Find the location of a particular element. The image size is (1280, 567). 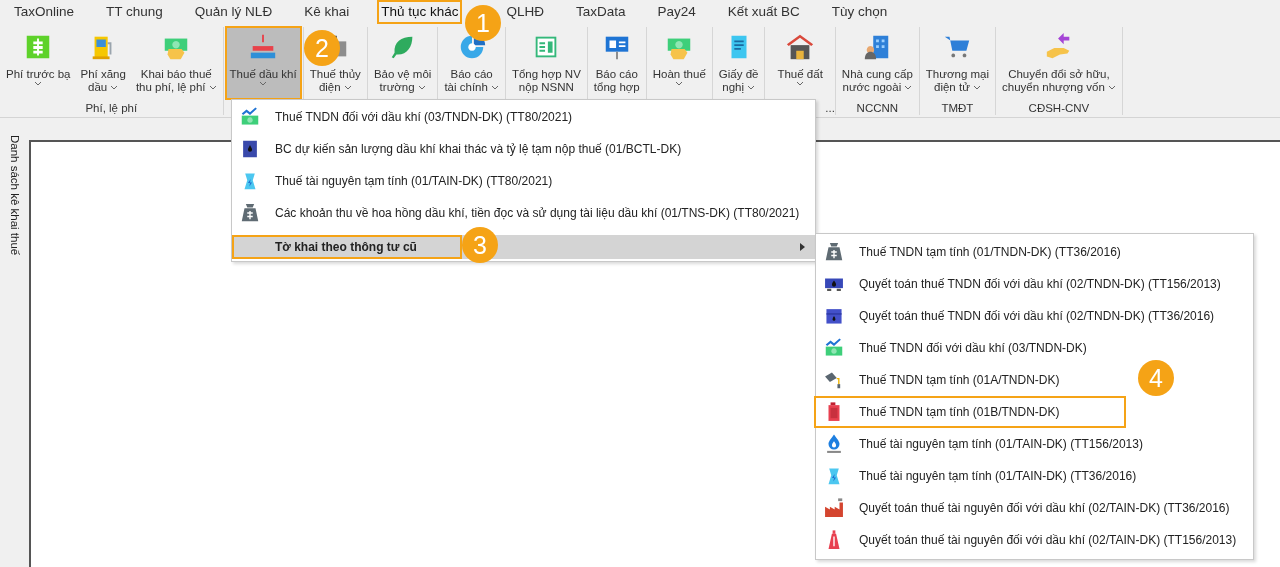

step-badge: 1 is located at coordinates (483, 23).